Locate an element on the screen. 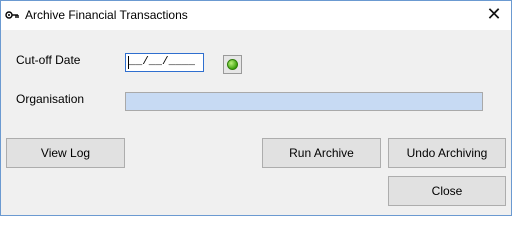 This screenshot has width=512, height=240. close-button: Close is located at coordinates (447, 191).